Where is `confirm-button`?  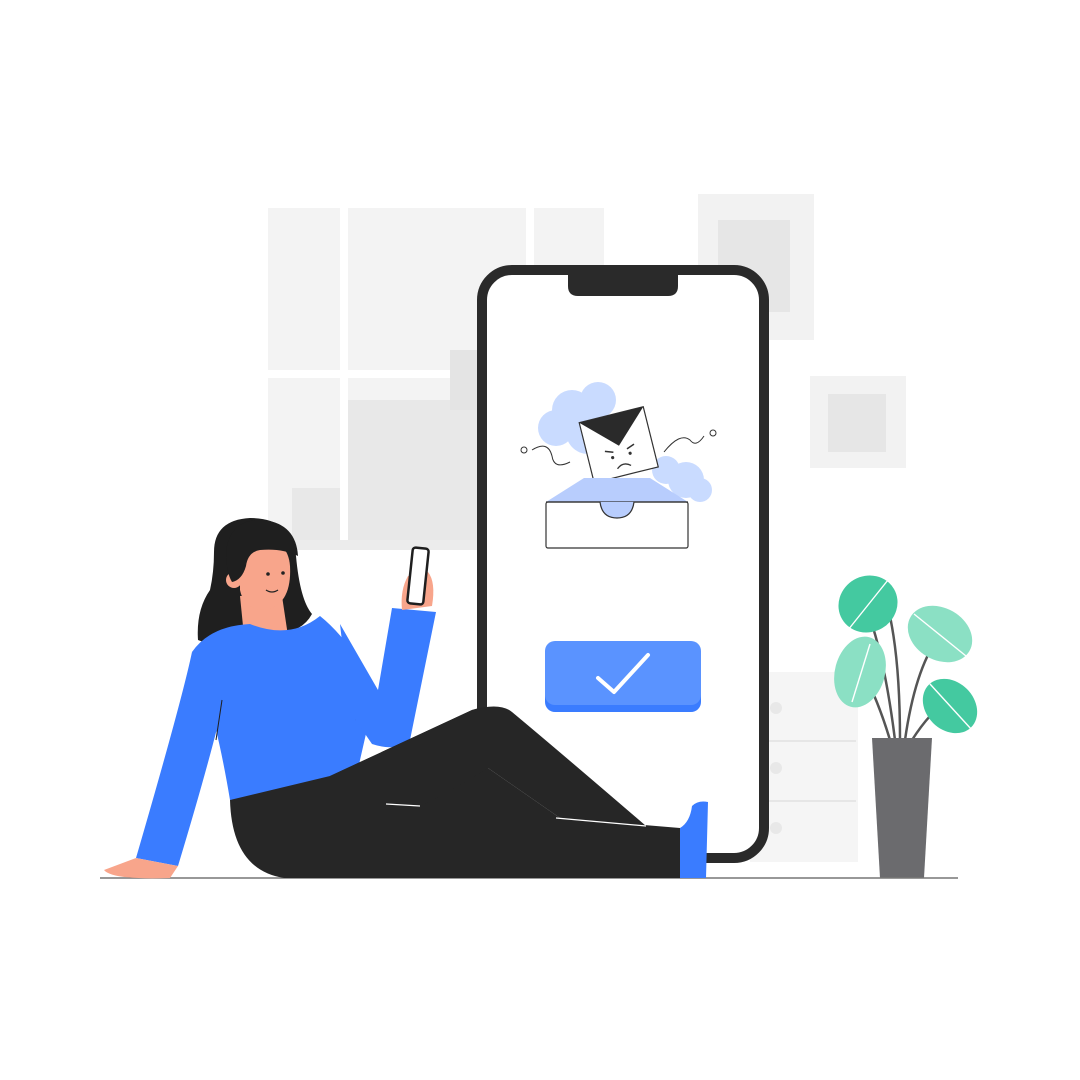 confirm-button is located at coordinates (623, 676).